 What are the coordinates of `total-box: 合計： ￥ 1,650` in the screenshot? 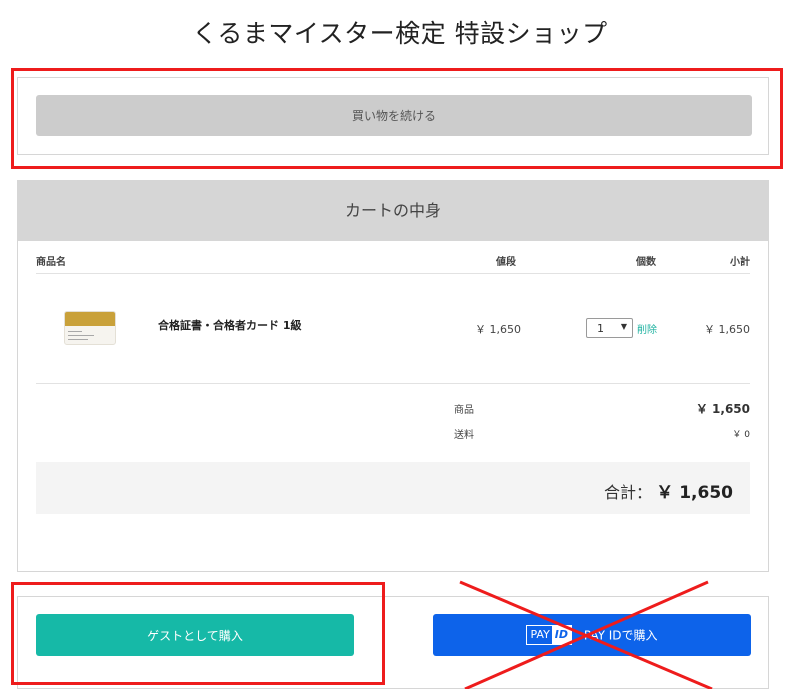 It's located at (393, 488).